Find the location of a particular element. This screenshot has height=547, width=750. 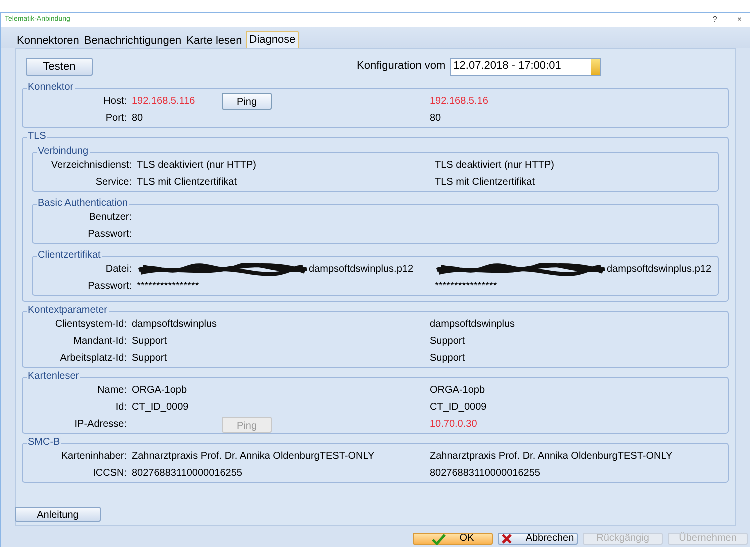

field-label: Datei: is located at coordinates (118, 270).